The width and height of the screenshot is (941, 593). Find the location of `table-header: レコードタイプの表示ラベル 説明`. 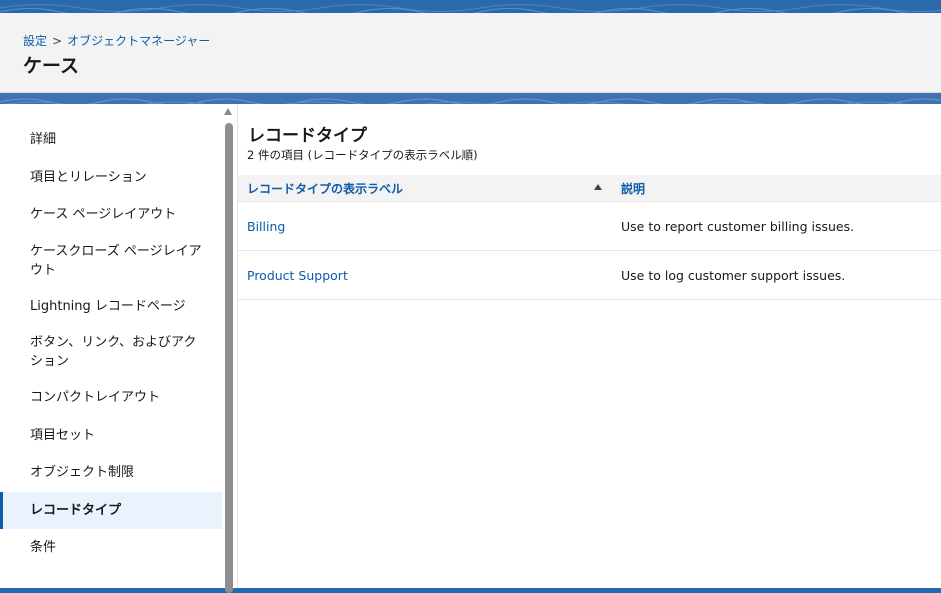

table-header: レコードタイプの表示ラベル 説明 is located at coordinates (589, 188).